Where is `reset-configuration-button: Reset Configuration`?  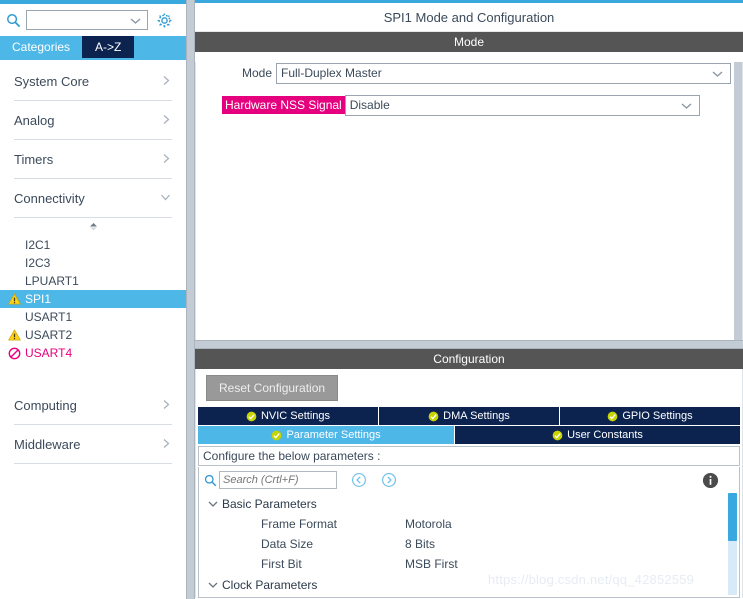
reset-configuration-button: Reset Configuration is located at coordinates (272, 388).